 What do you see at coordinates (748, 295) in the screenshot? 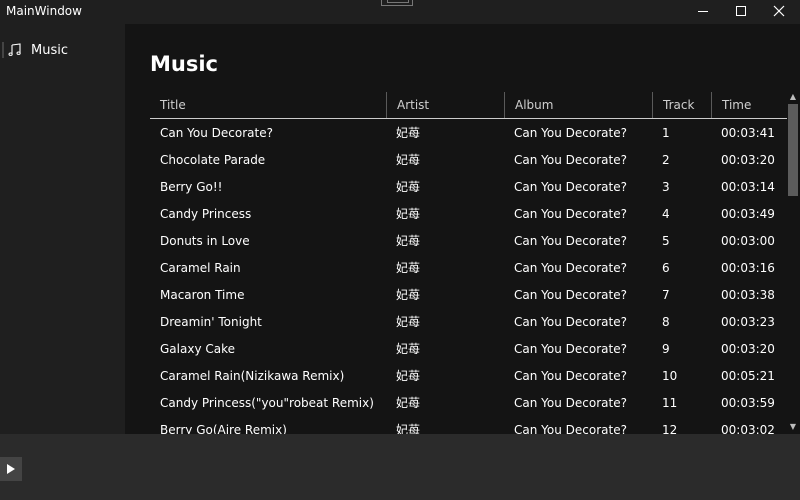
I see `cell-time: 00:03:38` at bounding box center [748, 295].